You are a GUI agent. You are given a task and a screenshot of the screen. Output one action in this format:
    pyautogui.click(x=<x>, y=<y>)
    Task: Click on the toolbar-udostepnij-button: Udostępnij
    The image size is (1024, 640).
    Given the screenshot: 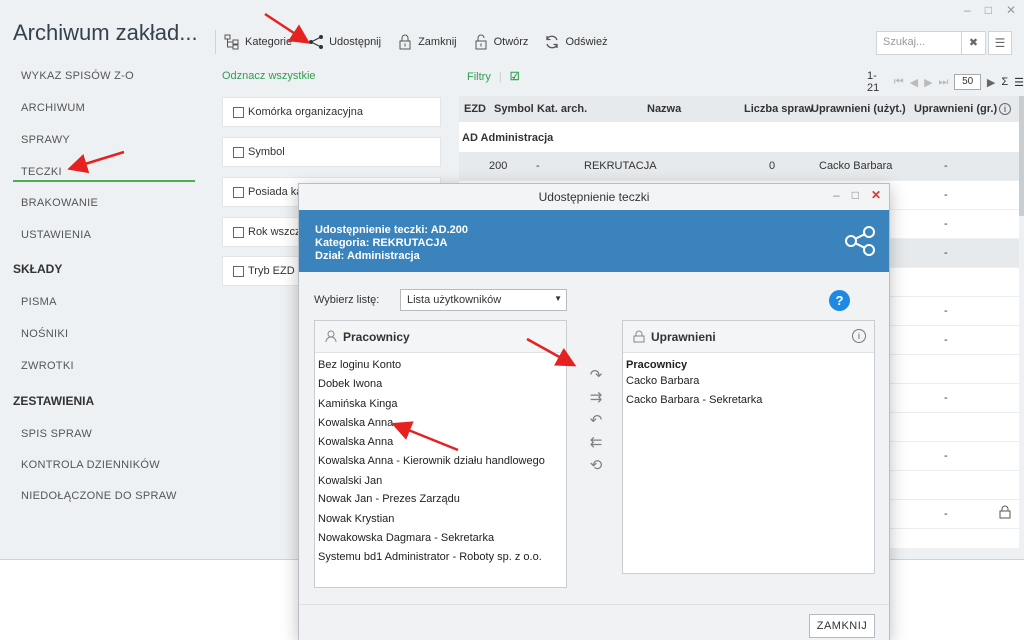 What is the action you would take?
    pyautogui.click(x=344, y=42)
    